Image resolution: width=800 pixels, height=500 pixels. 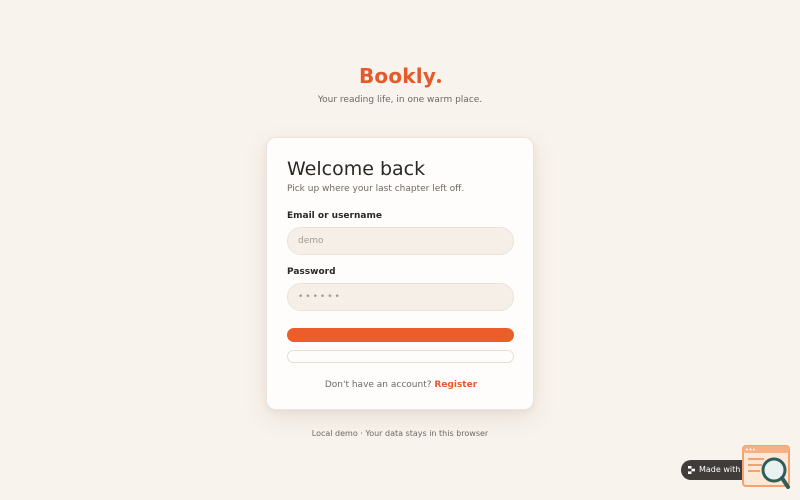 I want to click on page-title: Welcome back, so click(x=356, y=169).